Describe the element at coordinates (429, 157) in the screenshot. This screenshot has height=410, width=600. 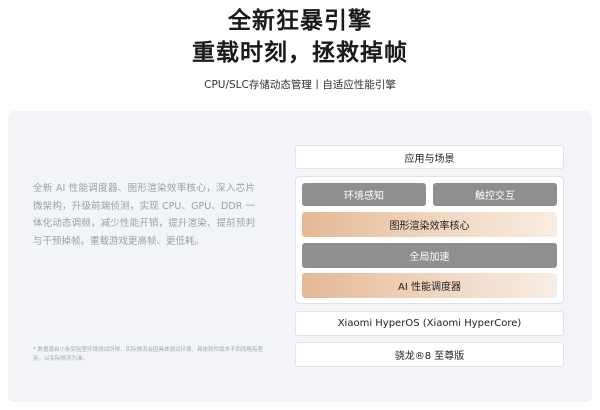
I see `app-scene-layer: 应用与场景` at that location.